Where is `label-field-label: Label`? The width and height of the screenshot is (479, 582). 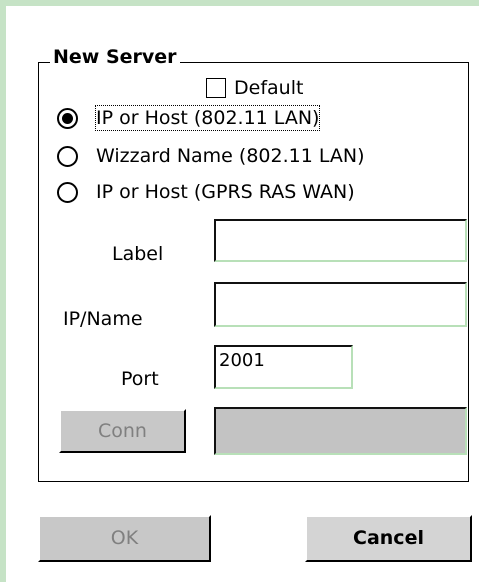
label-field-label: Label is located at coordinates (138, 254).